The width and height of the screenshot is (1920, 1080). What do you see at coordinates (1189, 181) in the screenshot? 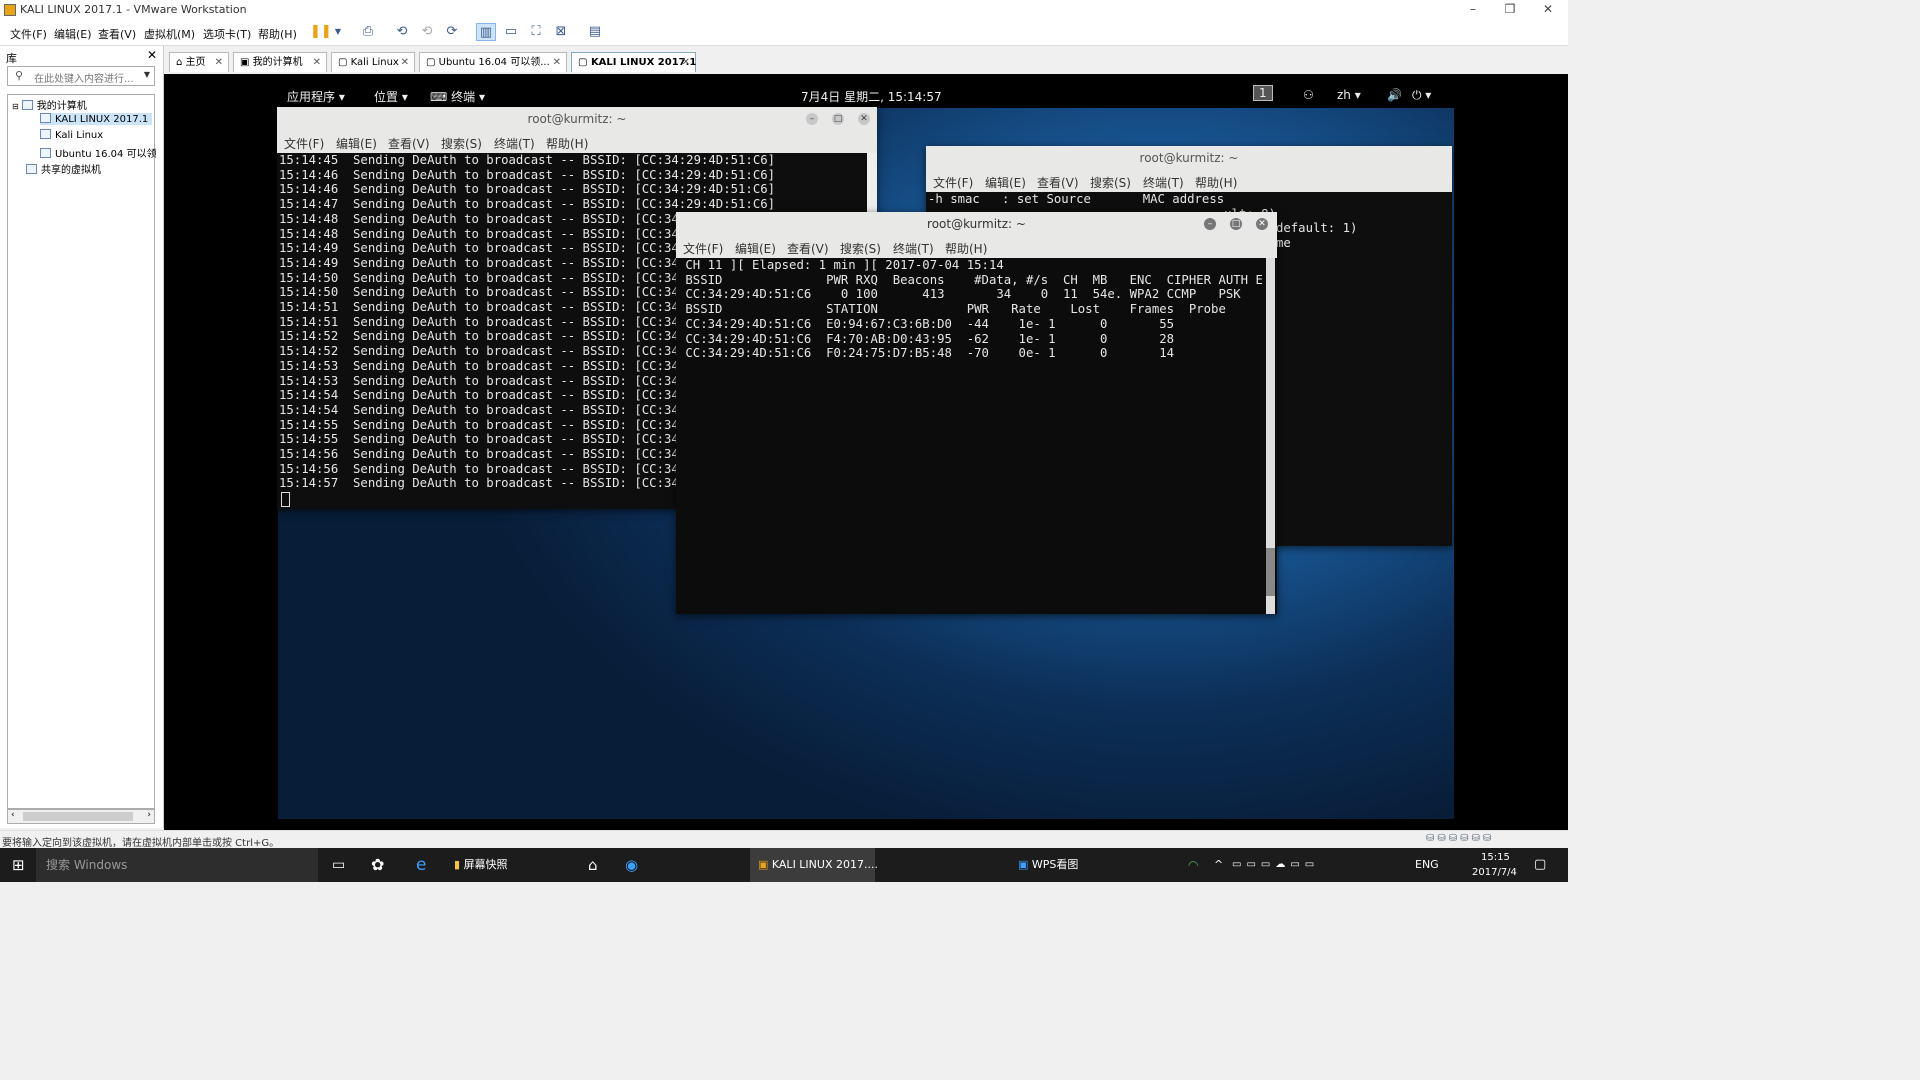
I see `terminal-menubar: 文件(F) 编辑(E) 查看(V) 搜索(S) 终端(T) 帮助(H)` at bounding box center [1189, 181].